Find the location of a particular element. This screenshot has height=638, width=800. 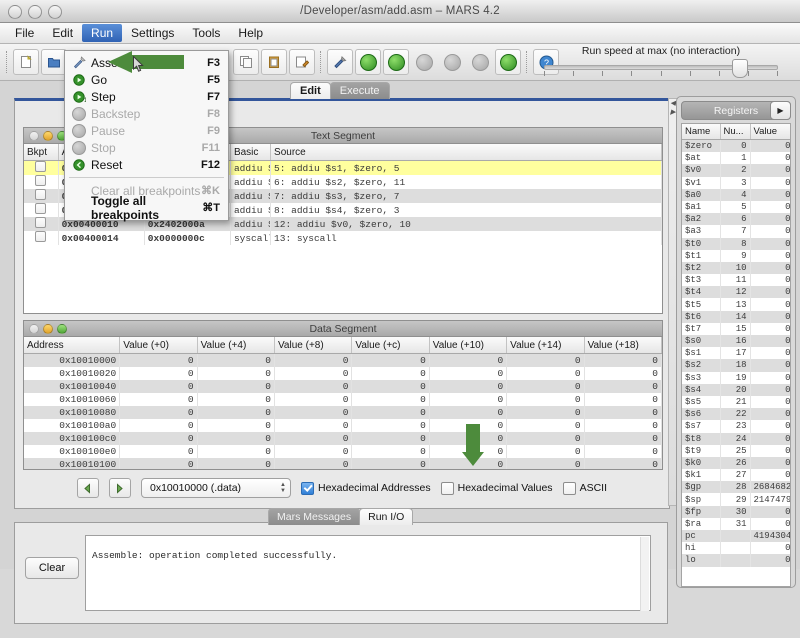

tab-edit: Edit is located at coordinates (310, 90).